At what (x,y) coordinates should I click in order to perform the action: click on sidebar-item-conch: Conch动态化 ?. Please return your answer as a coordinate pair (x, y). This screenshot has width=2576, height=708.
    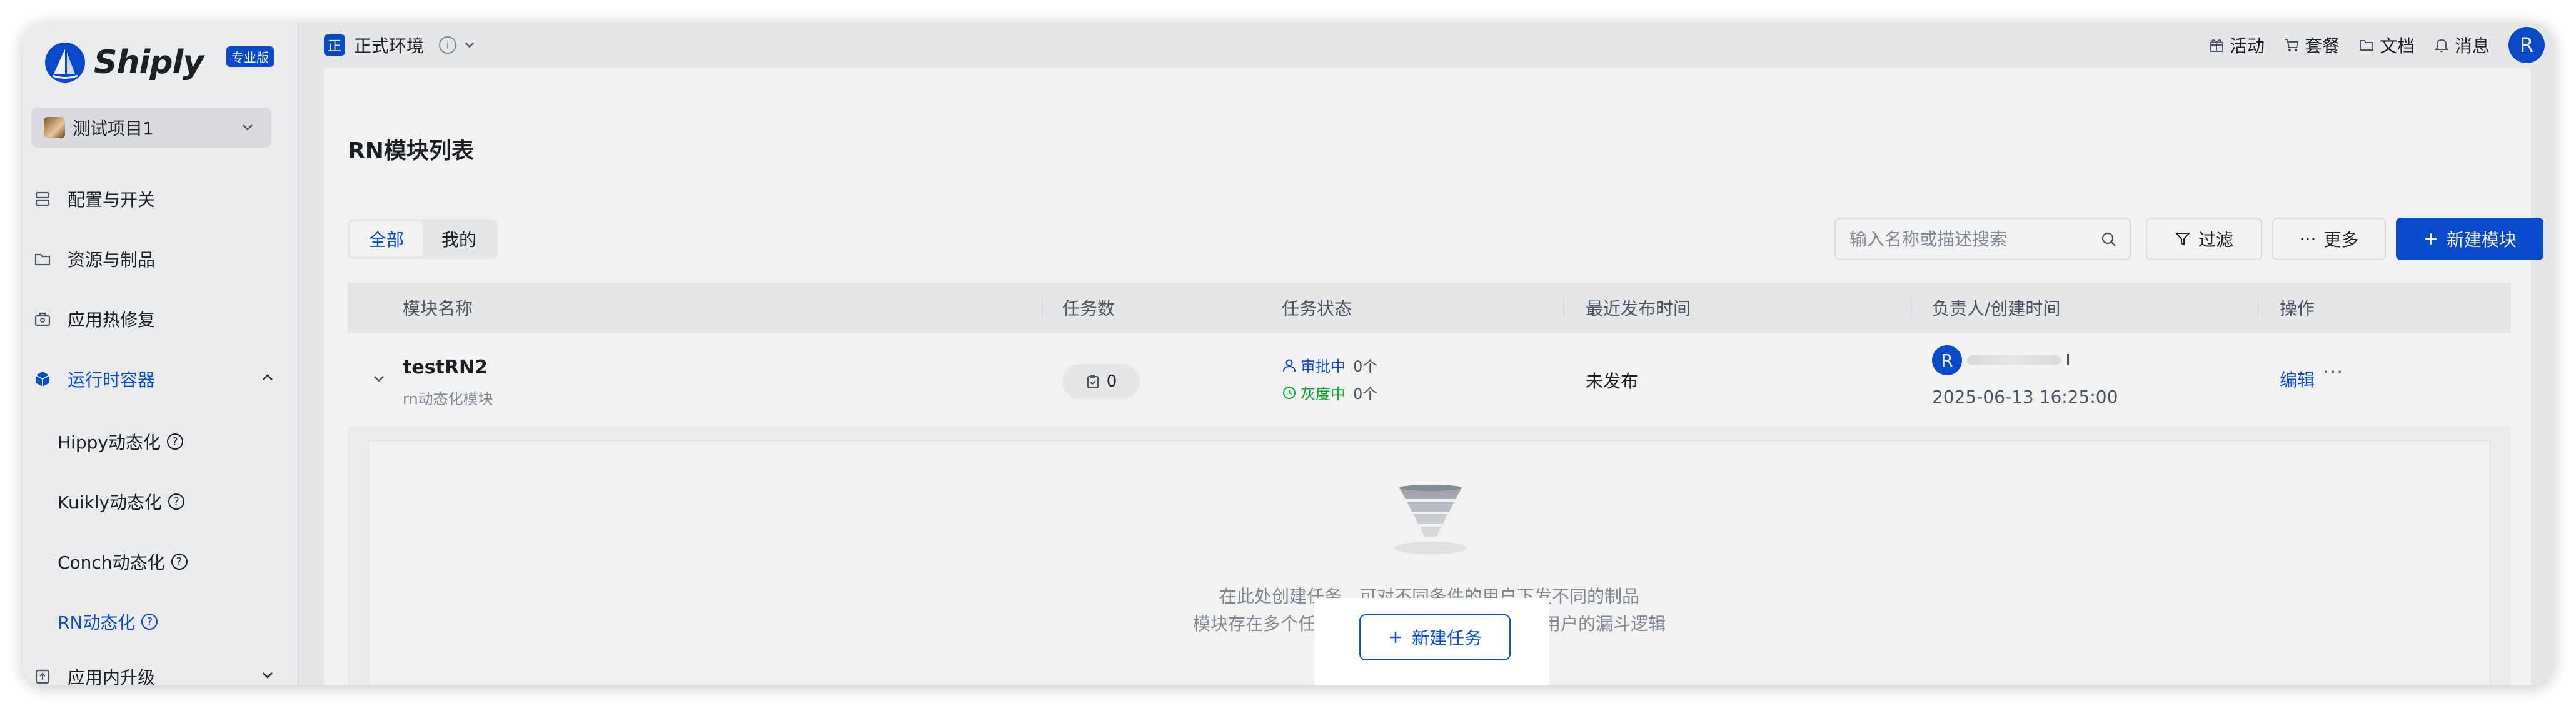
    Looking at the image, I should click on (123, 561).